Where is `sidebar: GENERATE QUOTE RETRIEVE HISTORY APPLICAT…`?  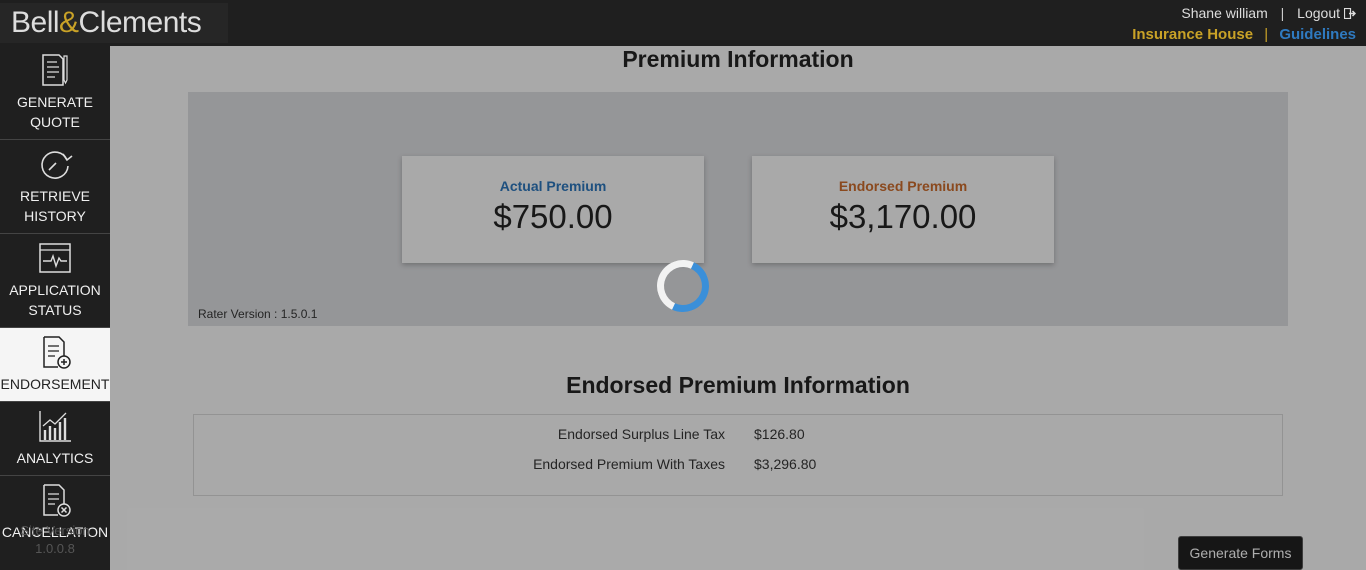
sidebar: GENERATE QUOTE RETRIEVE HISTORY APPLICAT… is located at coordinates (55, 308).